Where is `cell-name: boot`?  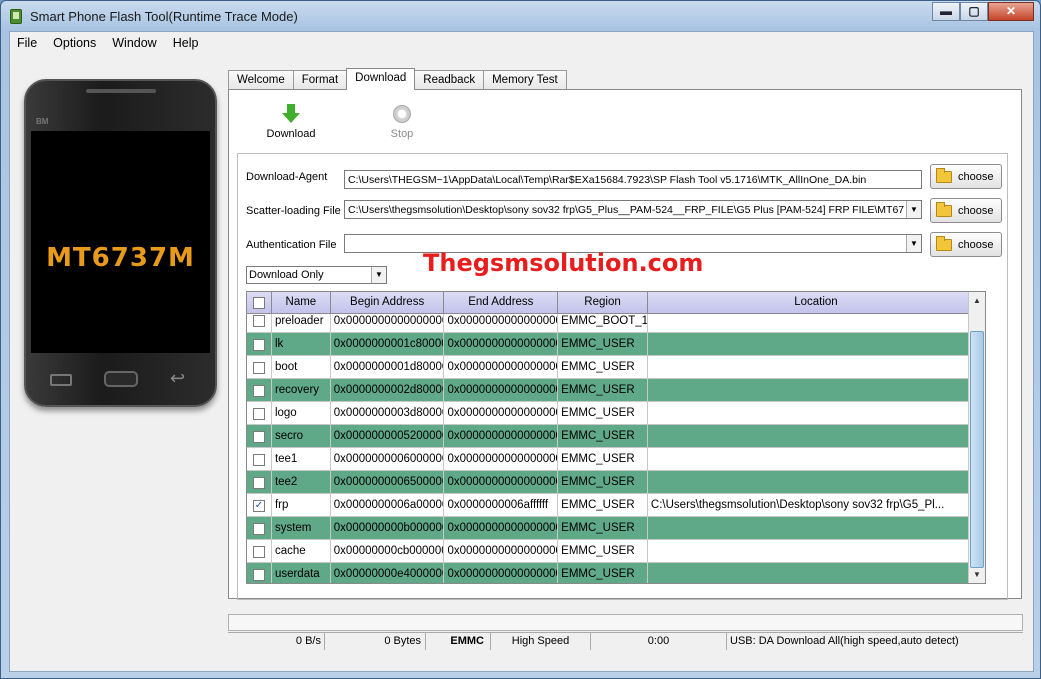
cell-name: boot is located at coordinates (301, 367).